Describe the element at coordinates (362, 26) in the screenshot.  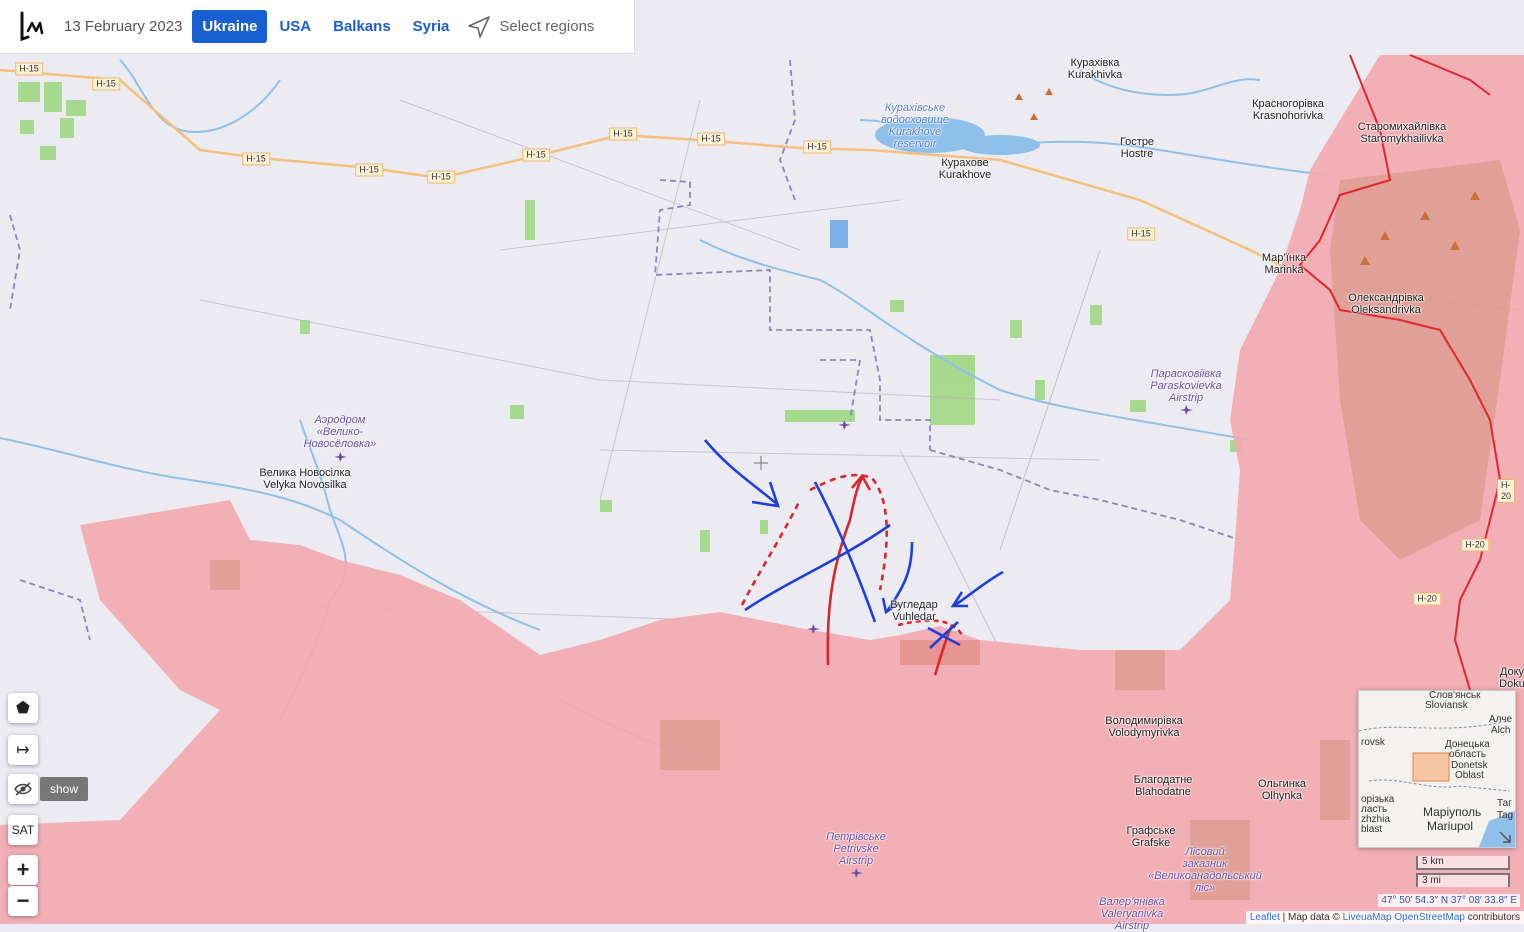
I see `tab-balkans: Balkans` at that location.